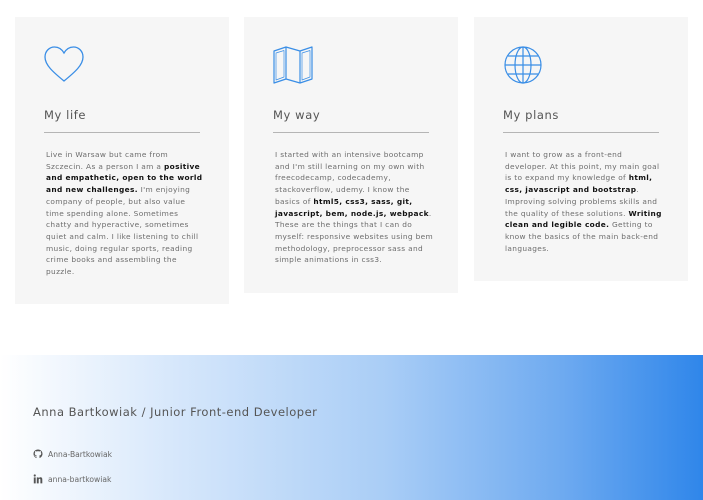 The width and height of the screenshot is (703, 500). I want to click on github-icon, so click(38, 454).